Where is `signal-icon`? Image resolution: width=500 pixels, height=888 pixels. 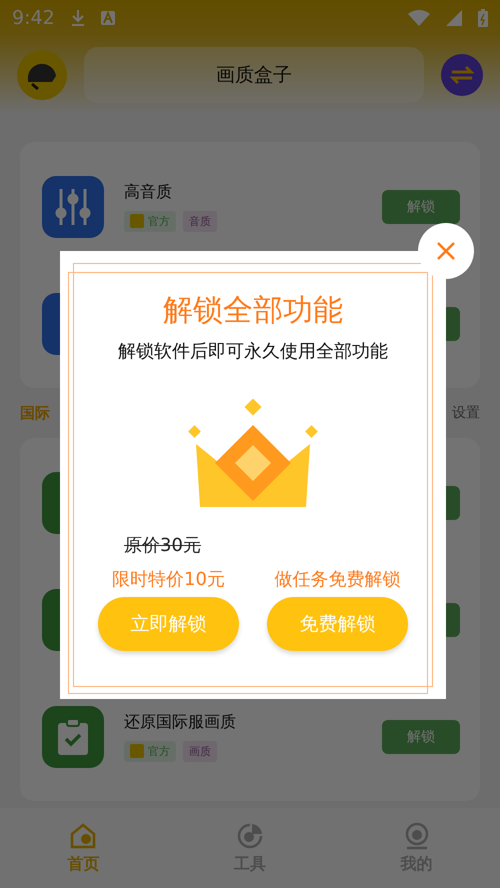
signal-icon is located at coordinates (454, 18).